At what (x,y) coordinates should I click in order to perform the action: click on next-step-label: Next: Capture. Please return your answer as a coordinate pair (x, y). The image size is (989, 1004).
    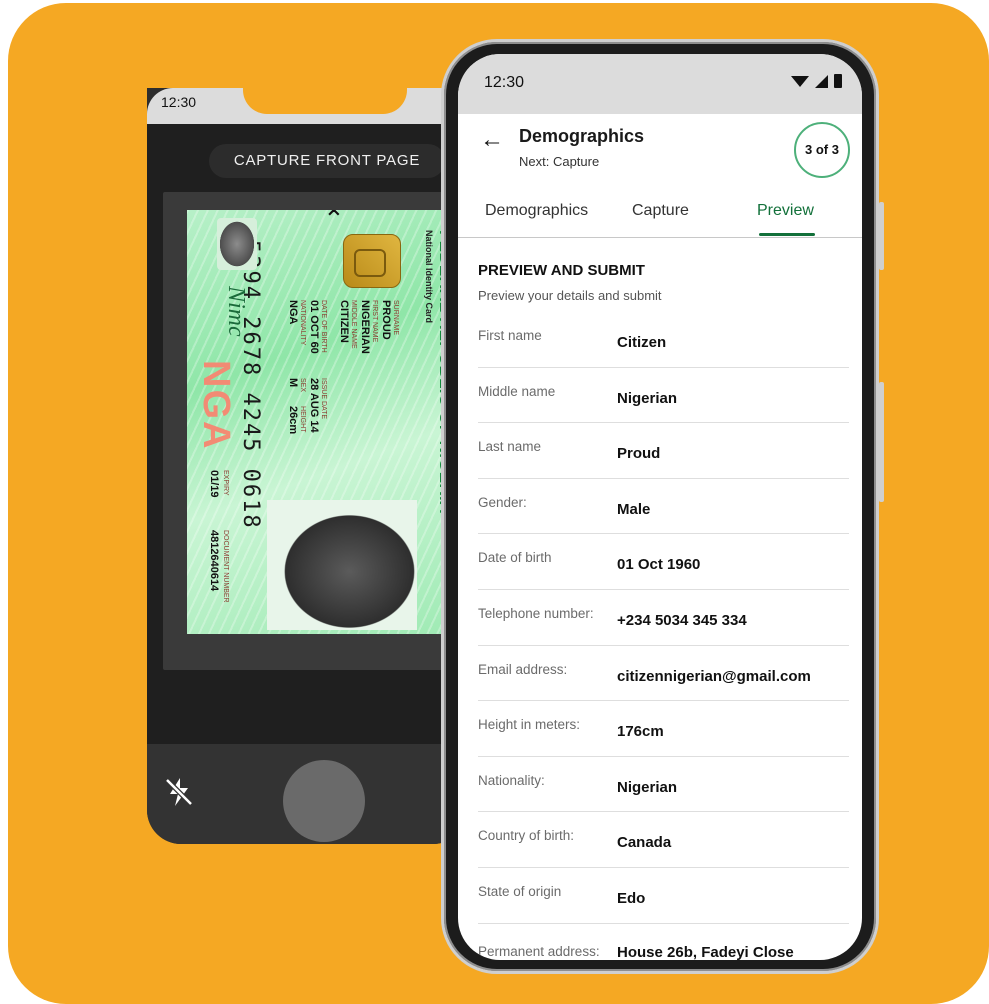
    Looking at the image, I should click on (559, 161).